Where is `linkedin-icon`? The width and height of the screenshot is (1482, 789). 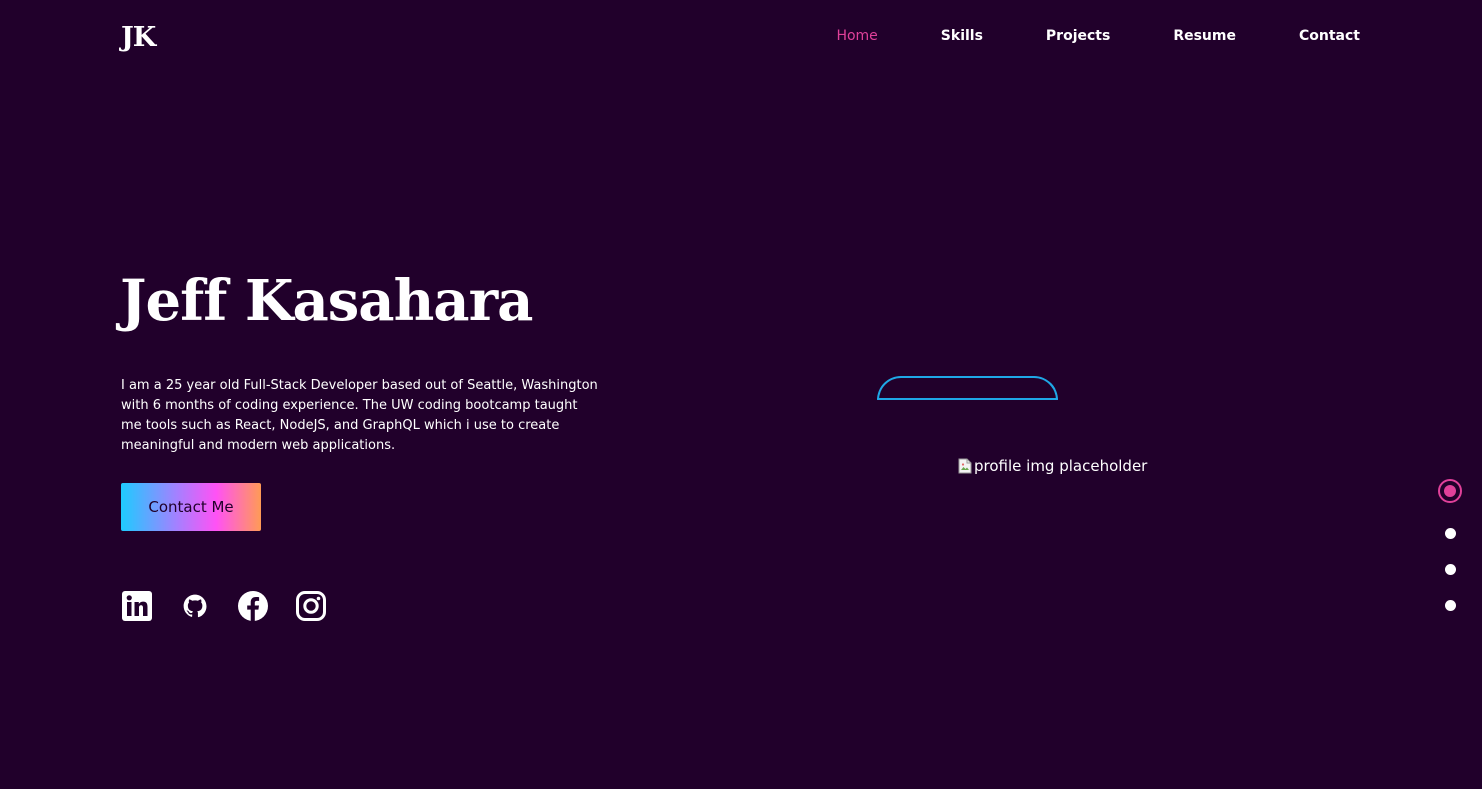 linkedin-icon is located at coordinates (137, 606).